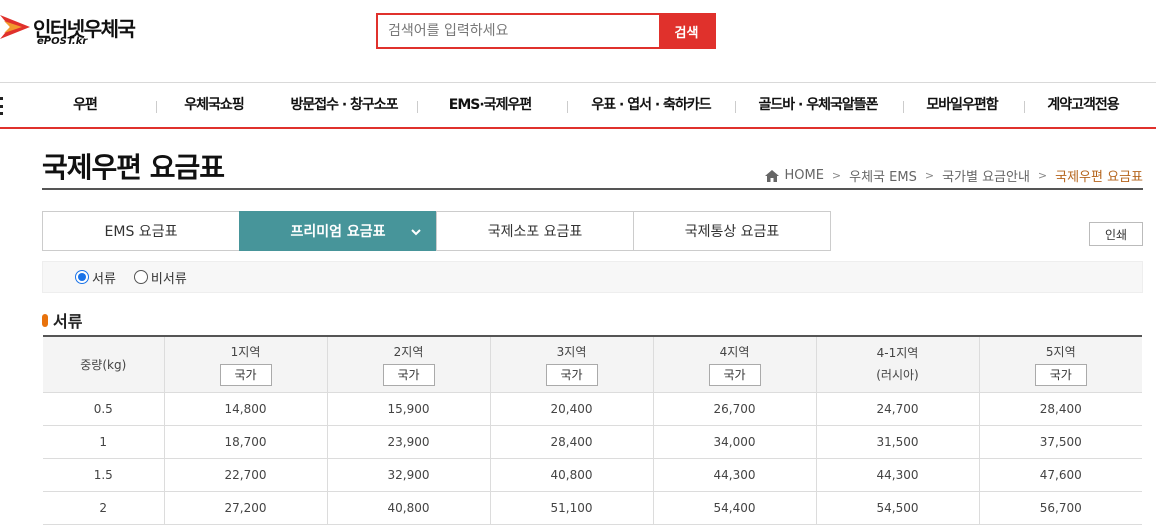  I want to click on gnb-item-parcel: 방문접수 · 창구소포, so click(344, 105).